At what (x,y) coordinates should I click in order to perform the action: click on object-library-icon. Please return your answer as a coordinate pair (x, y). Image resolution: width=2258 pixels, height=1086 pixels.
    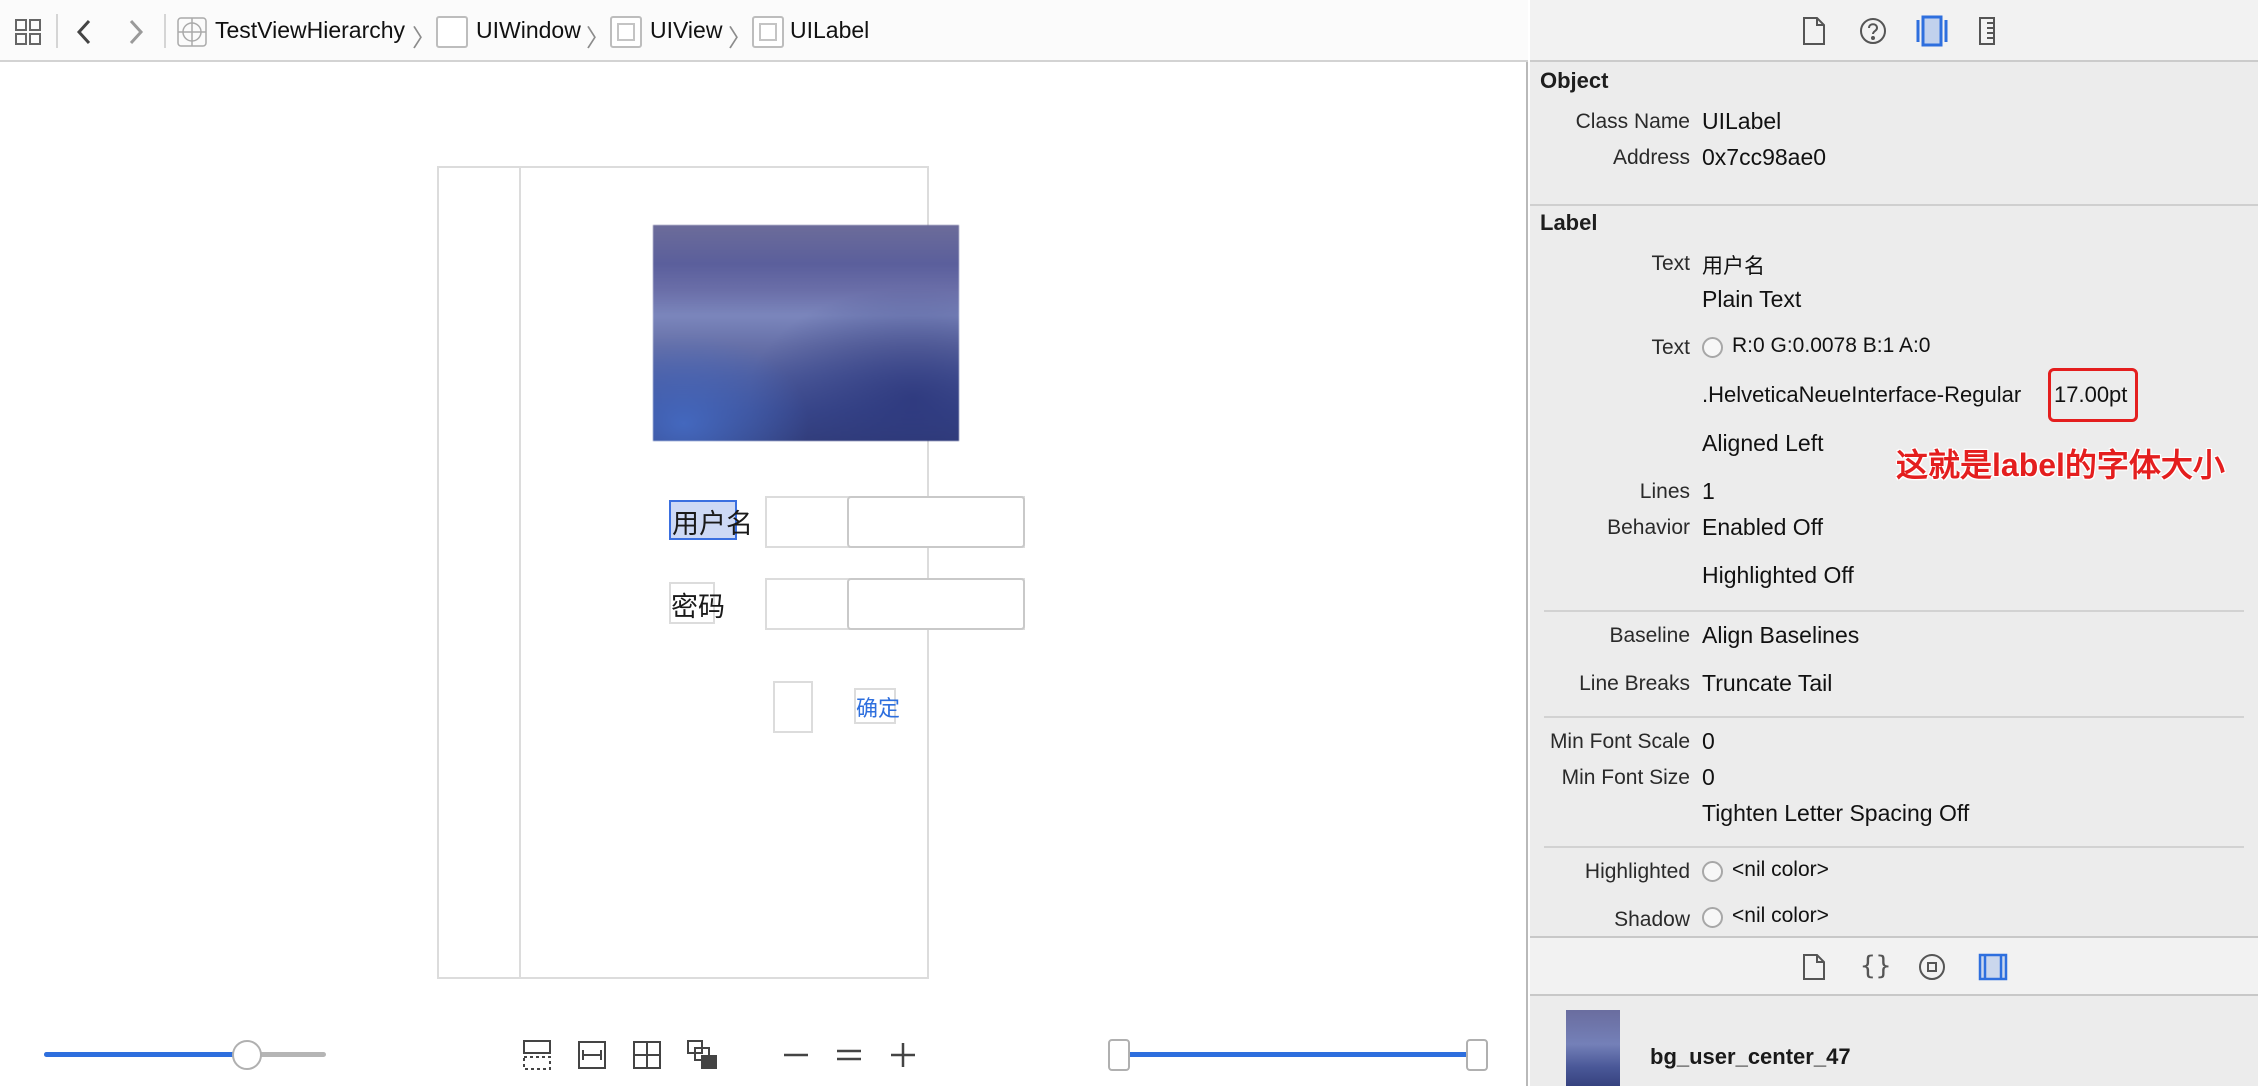
    Looking at the image, I should click on (1932, 969).